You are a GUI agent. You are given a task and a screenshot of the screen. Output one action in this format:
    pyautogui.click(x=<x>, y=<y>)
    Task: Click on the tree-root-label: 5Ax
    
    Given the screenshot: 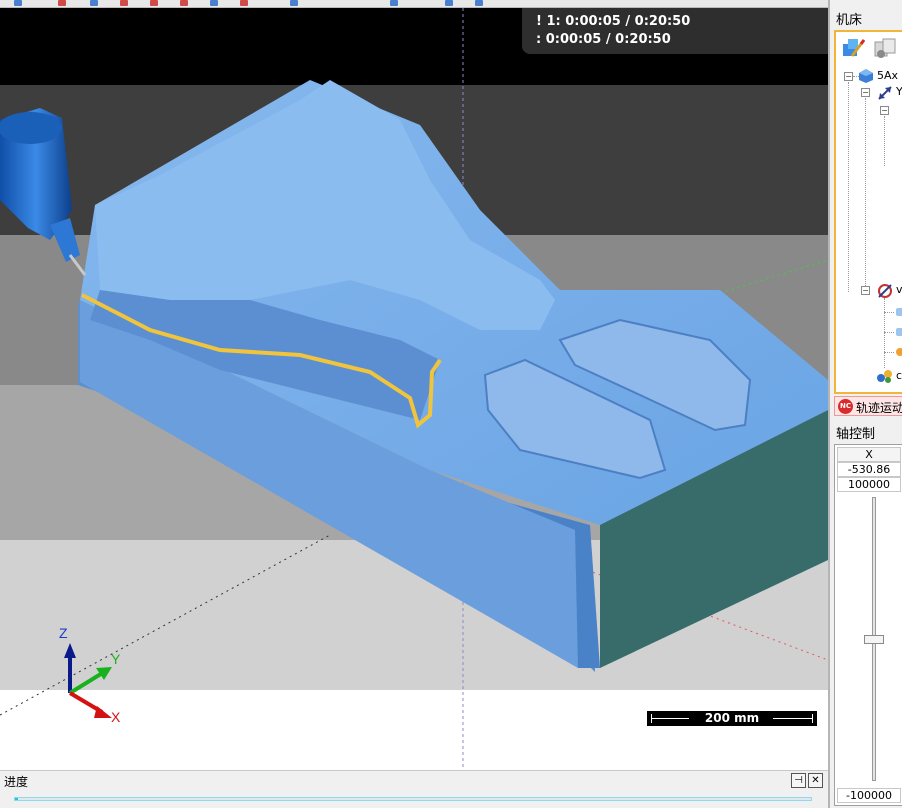 What is the action you would take?
    pyautogui.click(x=887, y=75)
    